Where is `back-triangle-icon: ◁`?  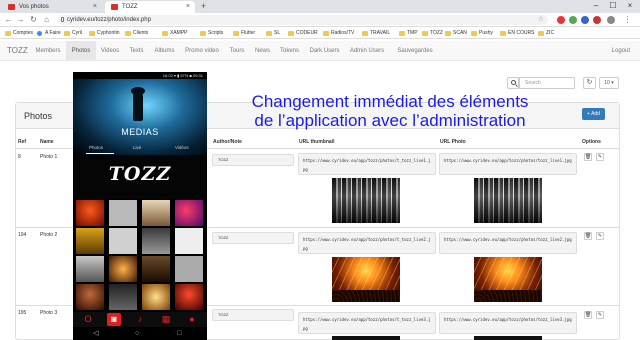
back-triangle-icon: ◁ is located at coordinates (95, 333).